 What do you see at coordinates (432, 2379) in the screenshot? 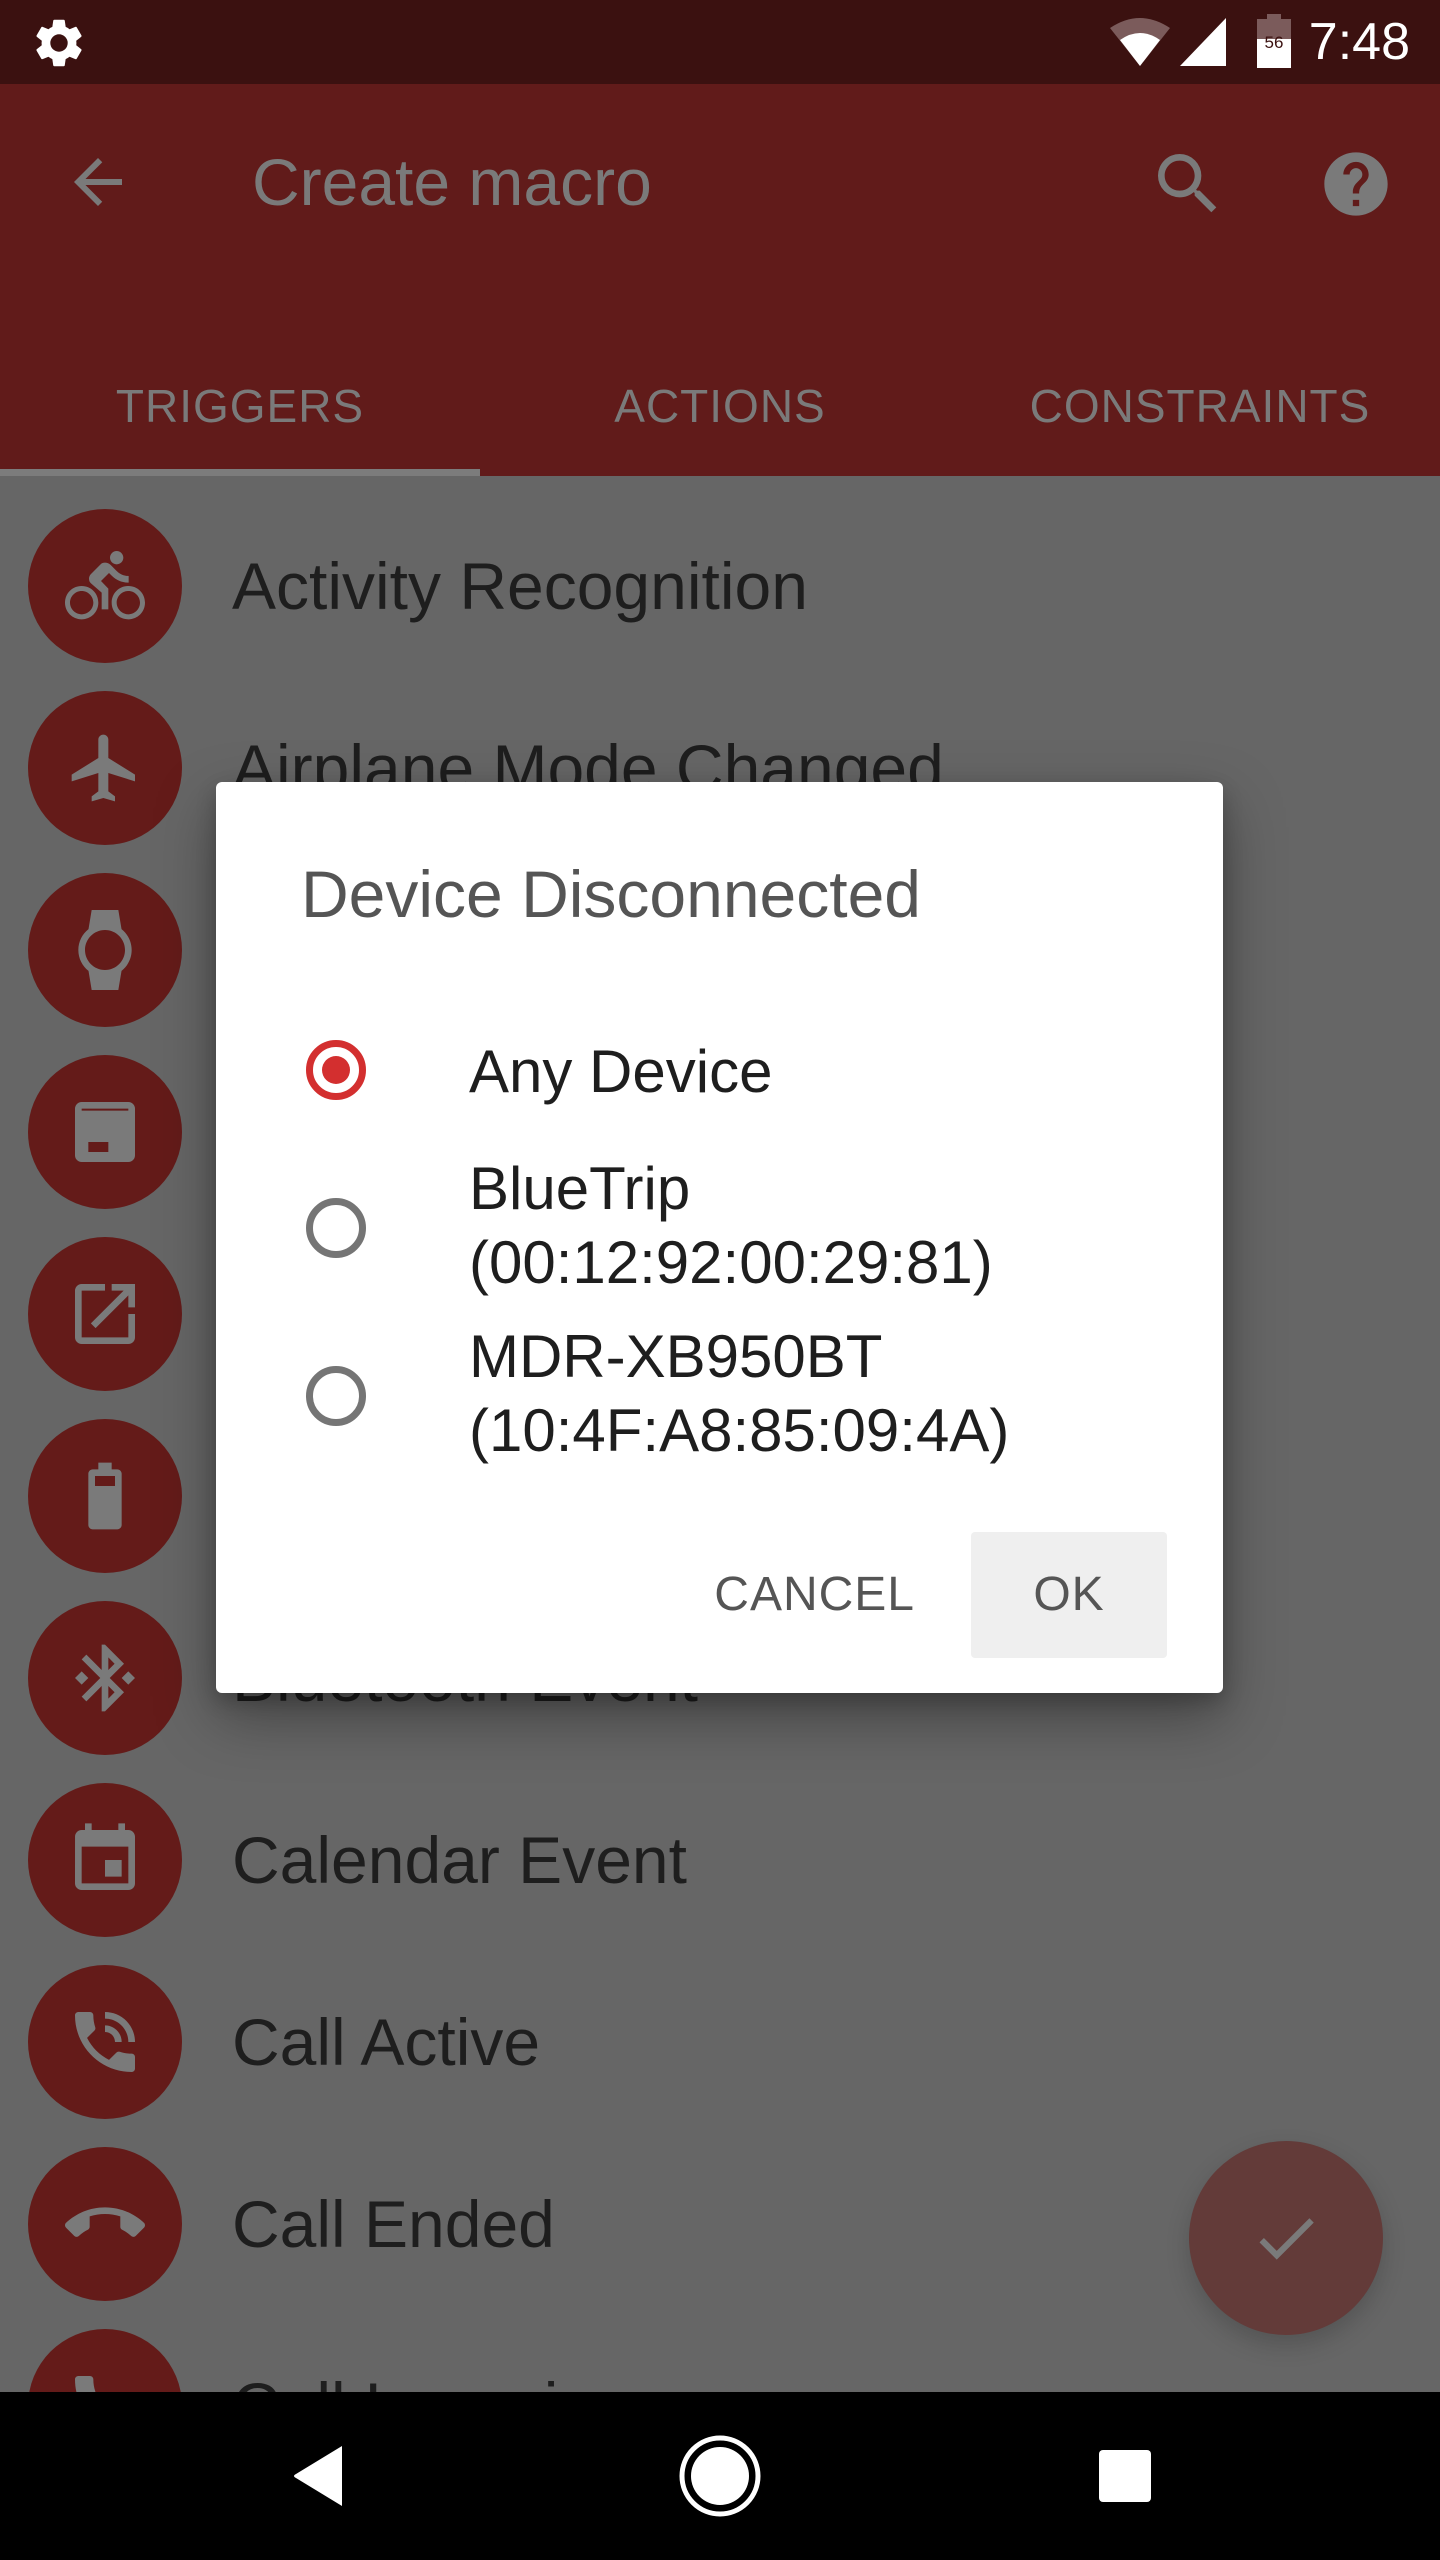
I see `list-item-label: Call Incoming` at bounding box center [432, 2379].